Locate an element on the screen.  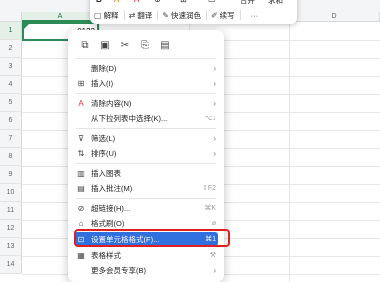
row-header: 6 is located at coordinates (11, 121).